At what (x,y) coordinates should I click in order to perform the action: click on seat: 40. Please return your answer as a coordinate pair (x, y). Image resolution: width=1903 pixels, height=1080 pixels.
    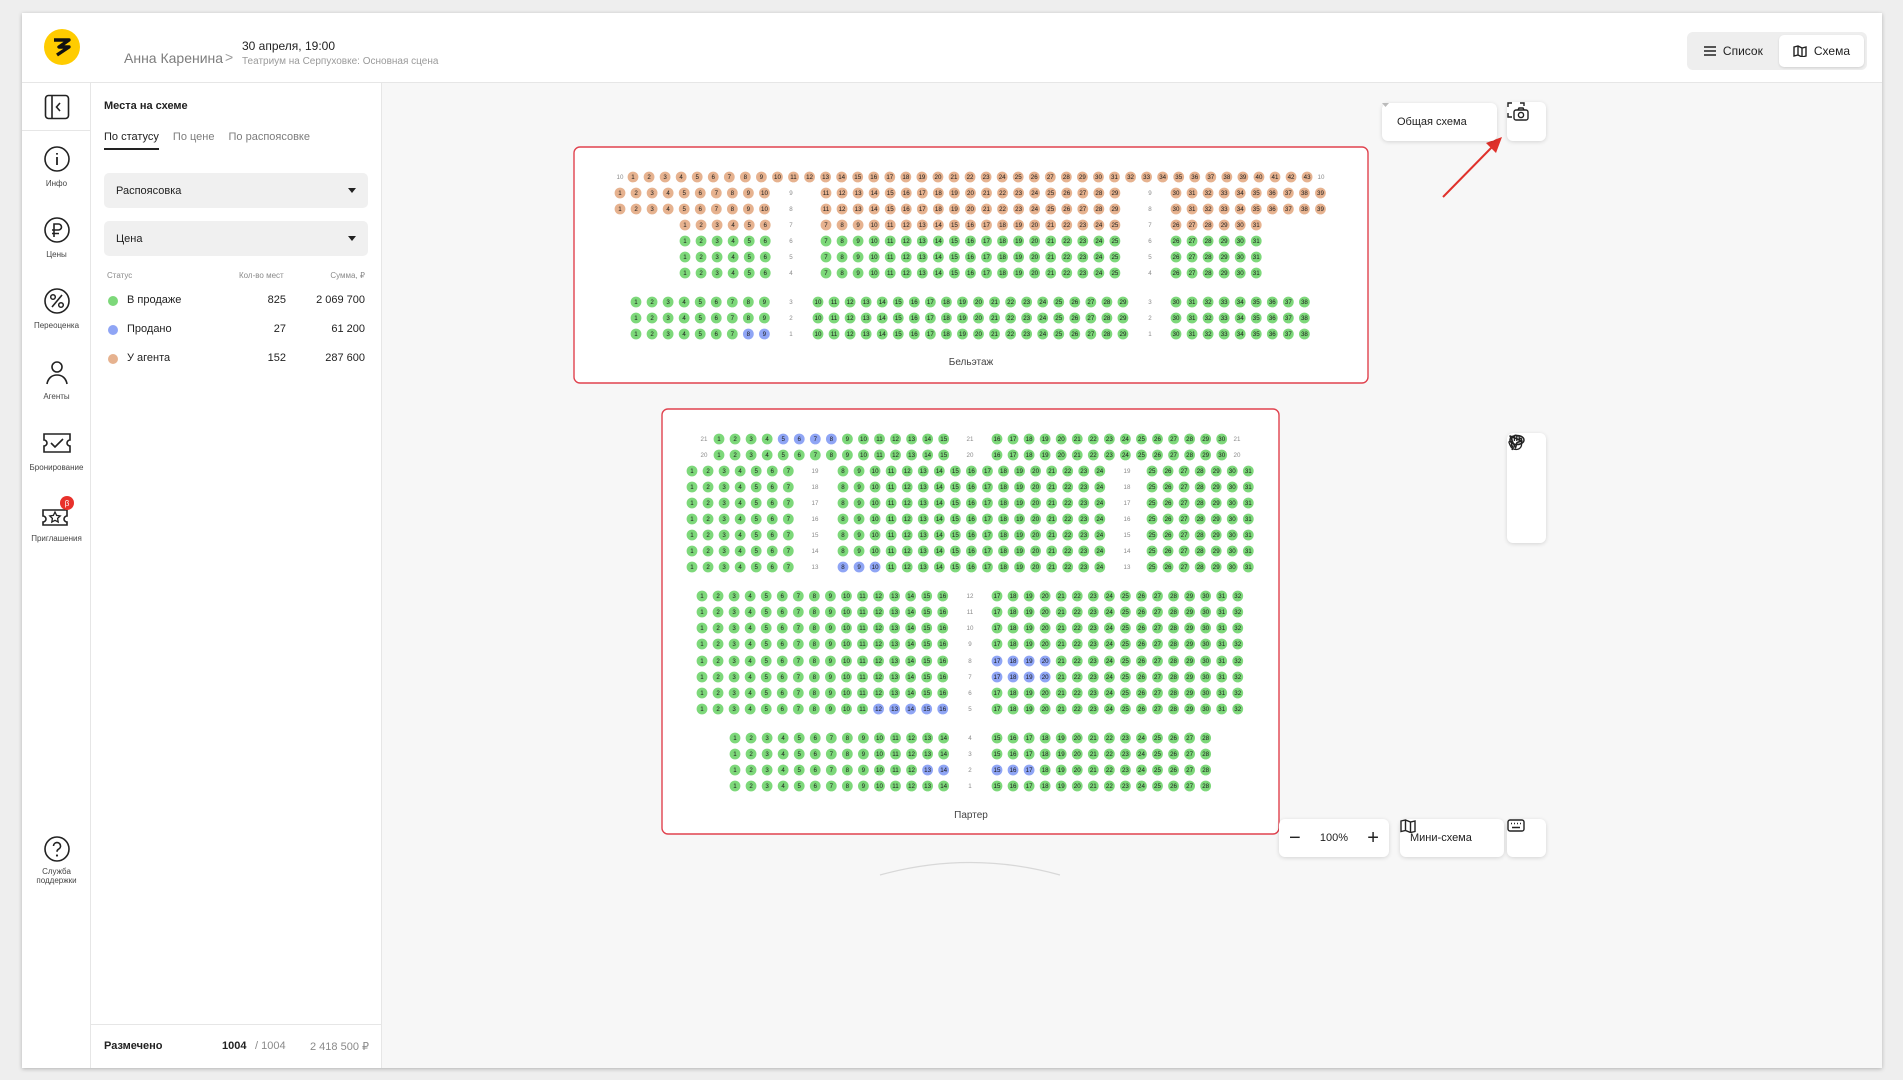
    Looking at the image, I should click on (1259, 177).